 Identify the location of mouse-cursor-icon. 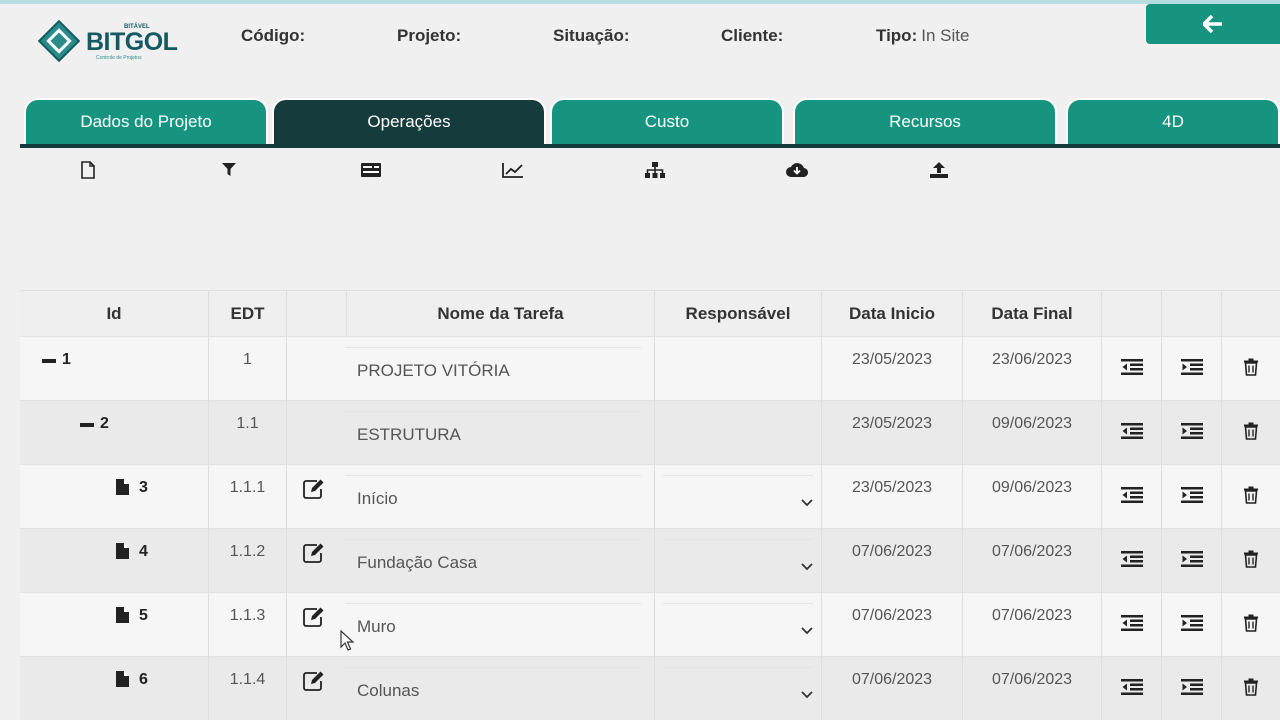
(347, 640).